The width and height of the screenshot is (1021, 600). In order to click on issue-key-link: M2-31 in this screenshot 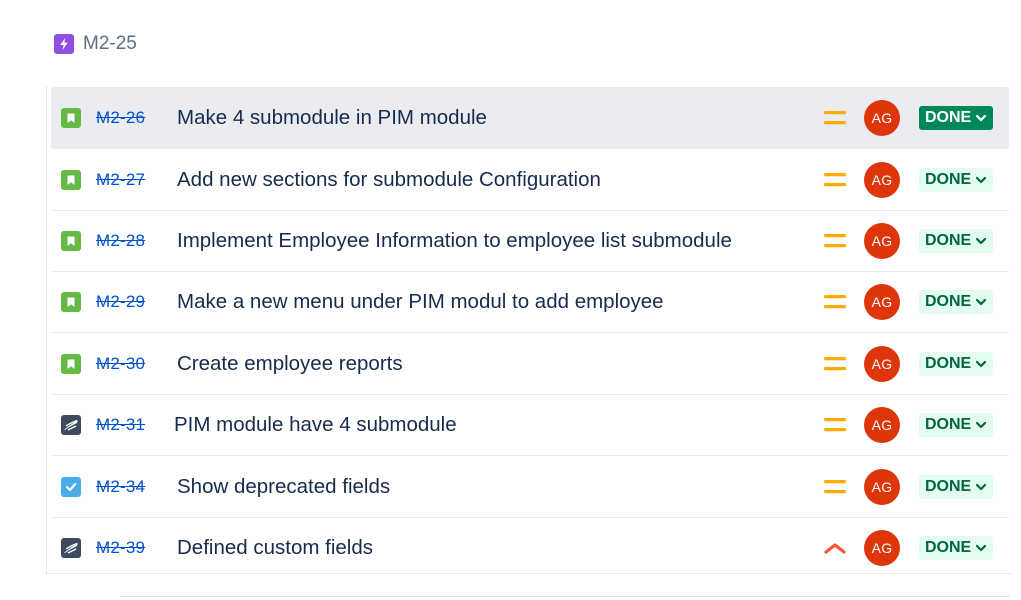, I will do `click(120, 425)`.